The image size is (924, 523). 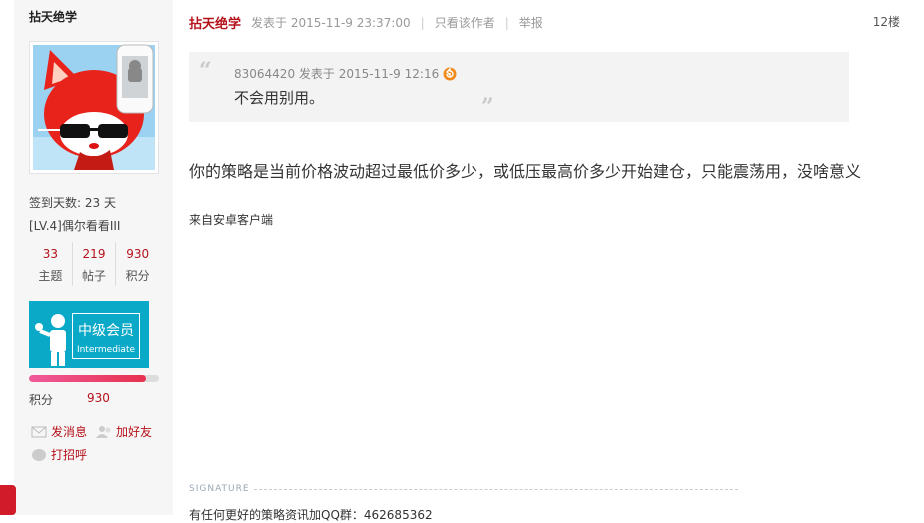 What do you see at coordinates (337, 74) in the screenshot?
I see `quote-meta-text: 83064420 发表于 2015-11-9 12:16` at bounding box center [337, 74].